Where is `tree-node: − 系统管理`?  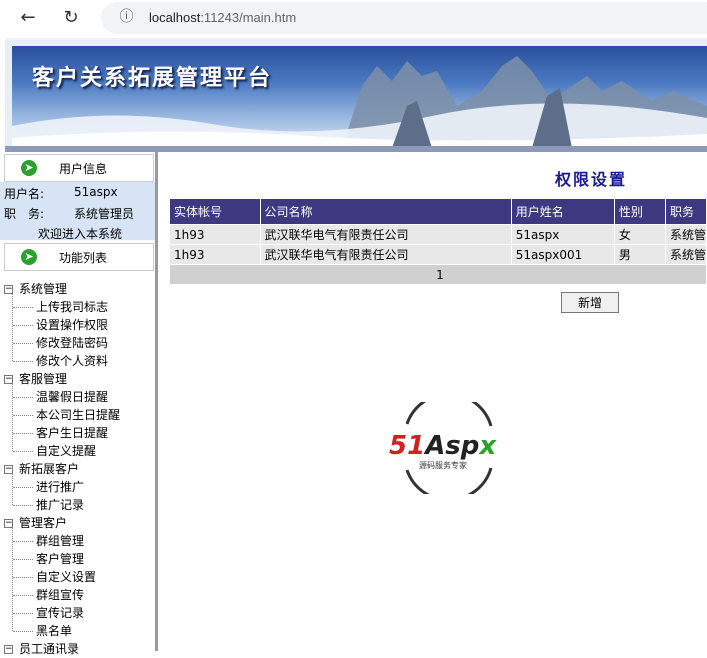
tree-node: − 系统管理 is located at coordinates (35, 289).